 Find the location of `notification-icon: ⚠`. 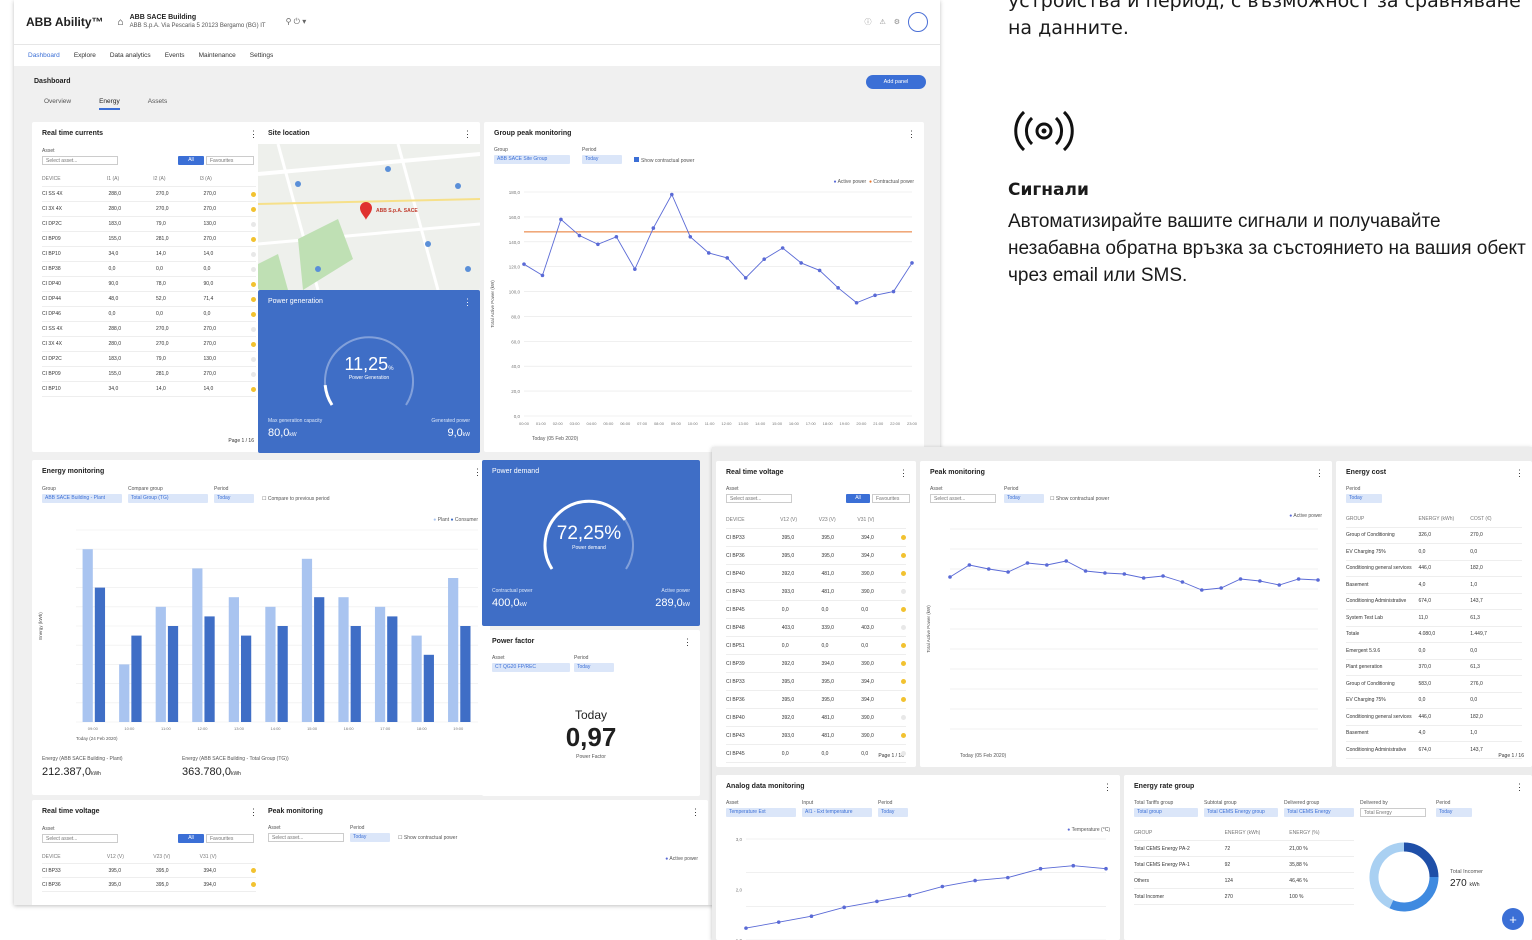

notification-icon: ⚠ is located at coordinates (882, 22).